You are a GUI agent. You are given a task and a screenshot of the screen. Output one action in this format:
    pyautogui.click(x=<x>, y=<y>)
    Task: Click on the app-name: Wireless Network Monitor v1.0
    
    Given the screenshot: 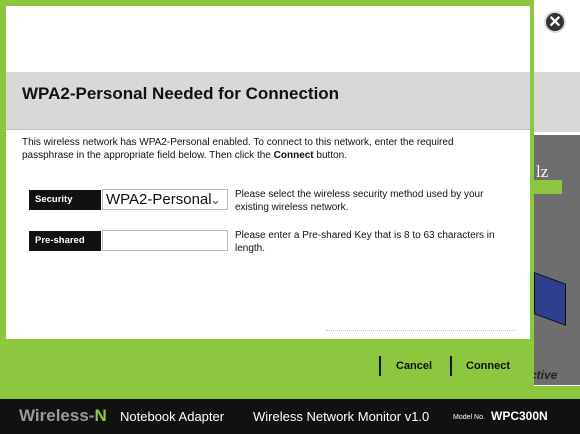 What is the action you would take?
    pyautogui.click(x=341, y=416)
    